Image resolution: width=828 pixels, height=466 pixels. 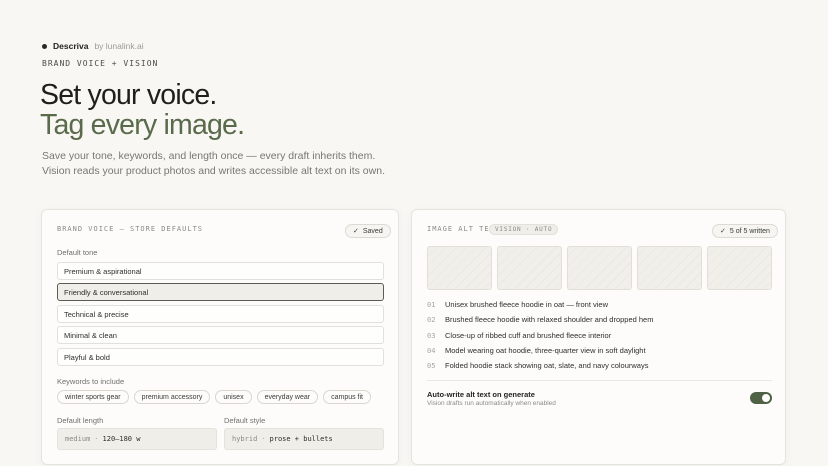 What do you see at coordinates (91, 381) in the screenshot?
I see `keywords-label: Keywords to include` at bounding box center [91, 381].